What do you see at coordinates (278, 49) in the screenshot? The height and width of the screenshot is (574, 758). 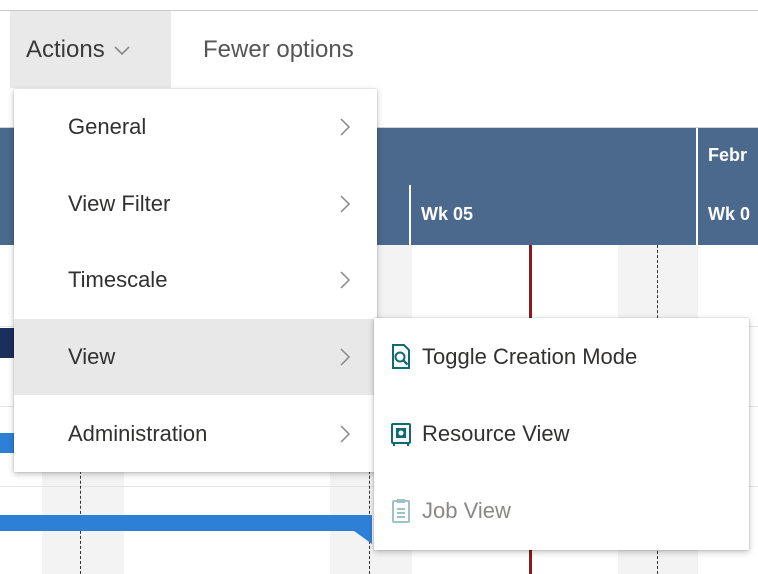 I see `fewer-options-button: Fewer options` at bounding box center [278, 49].